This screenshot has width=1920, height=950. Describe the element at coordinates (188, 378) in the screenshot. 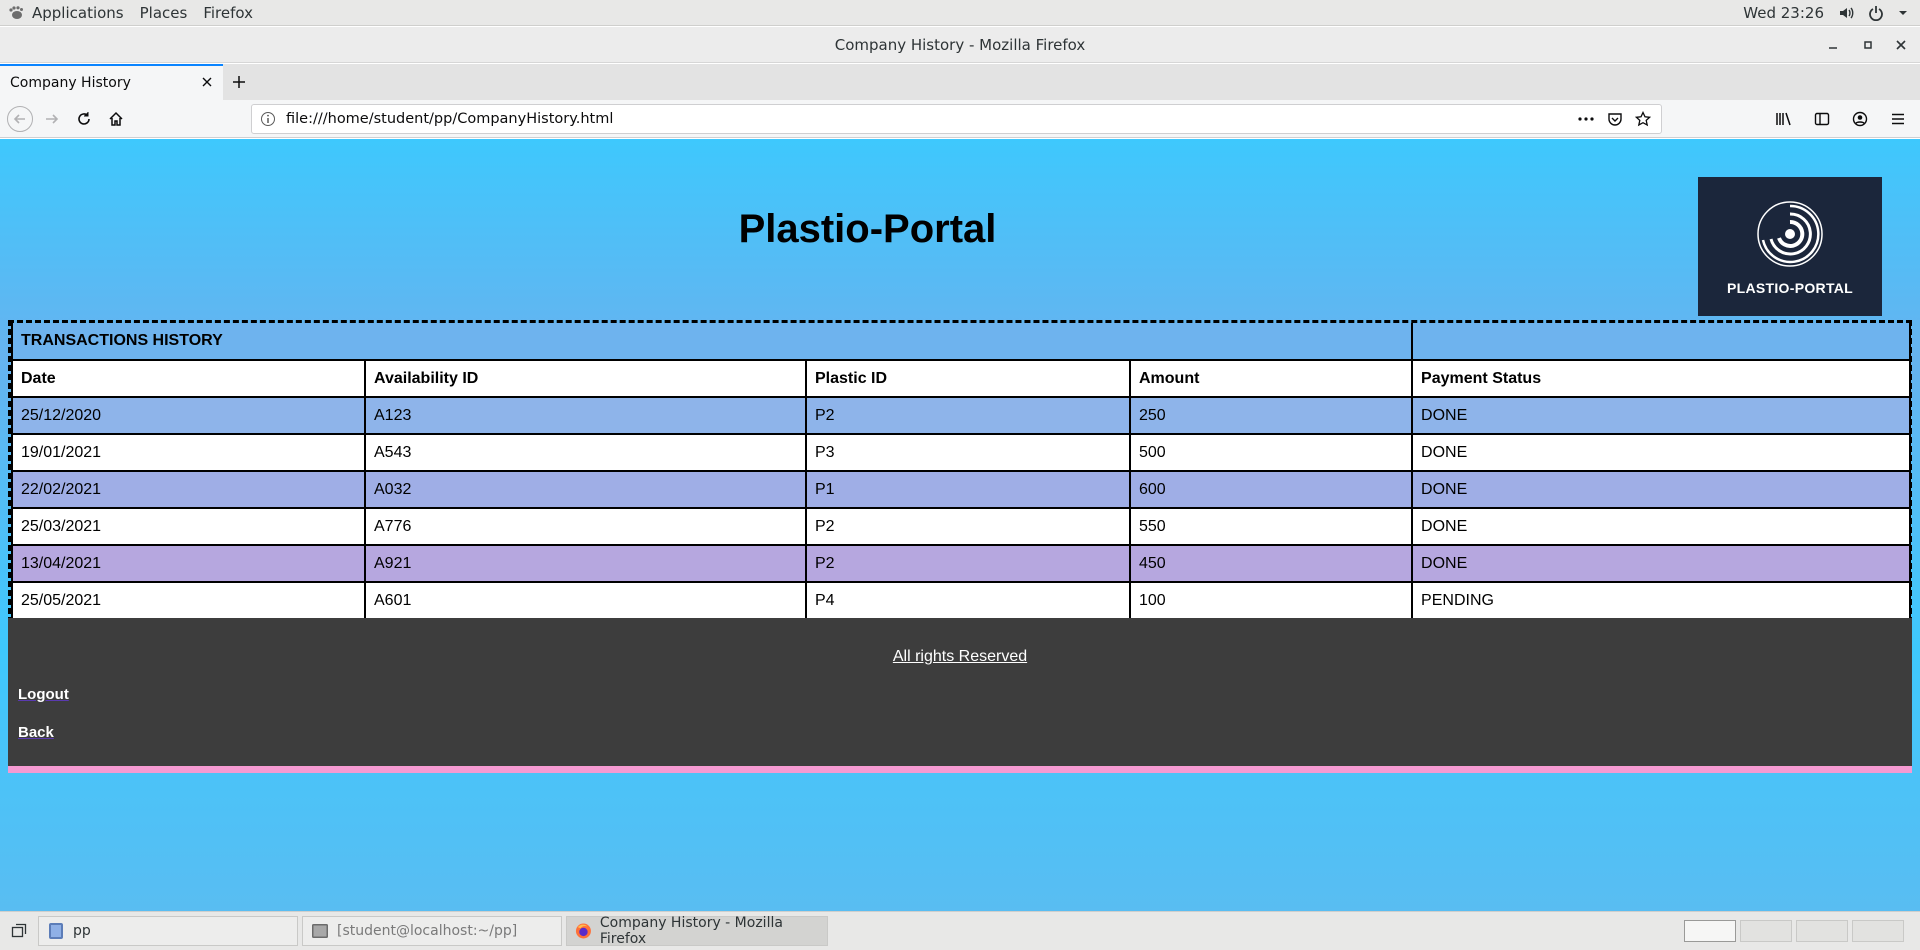

I see `header-date: Date` at that location.